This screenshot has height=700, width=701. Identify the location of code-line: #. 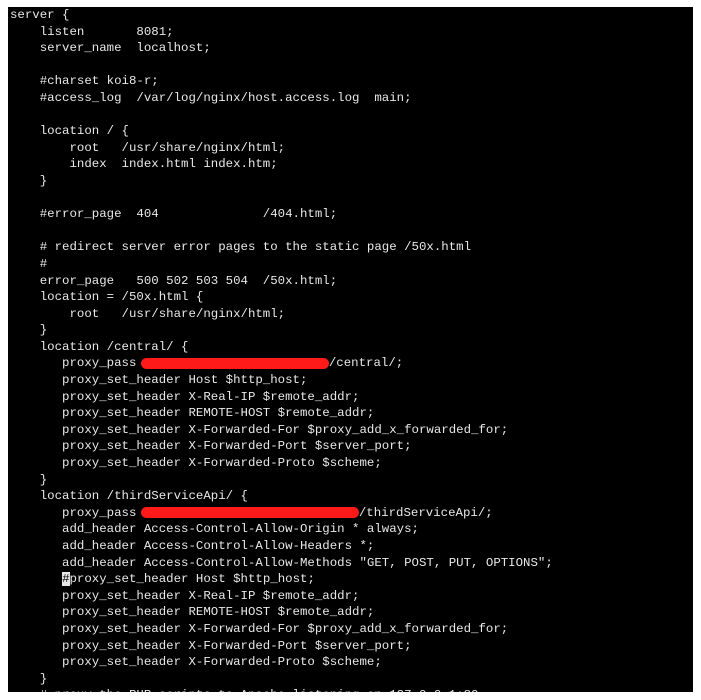
(281, 264).